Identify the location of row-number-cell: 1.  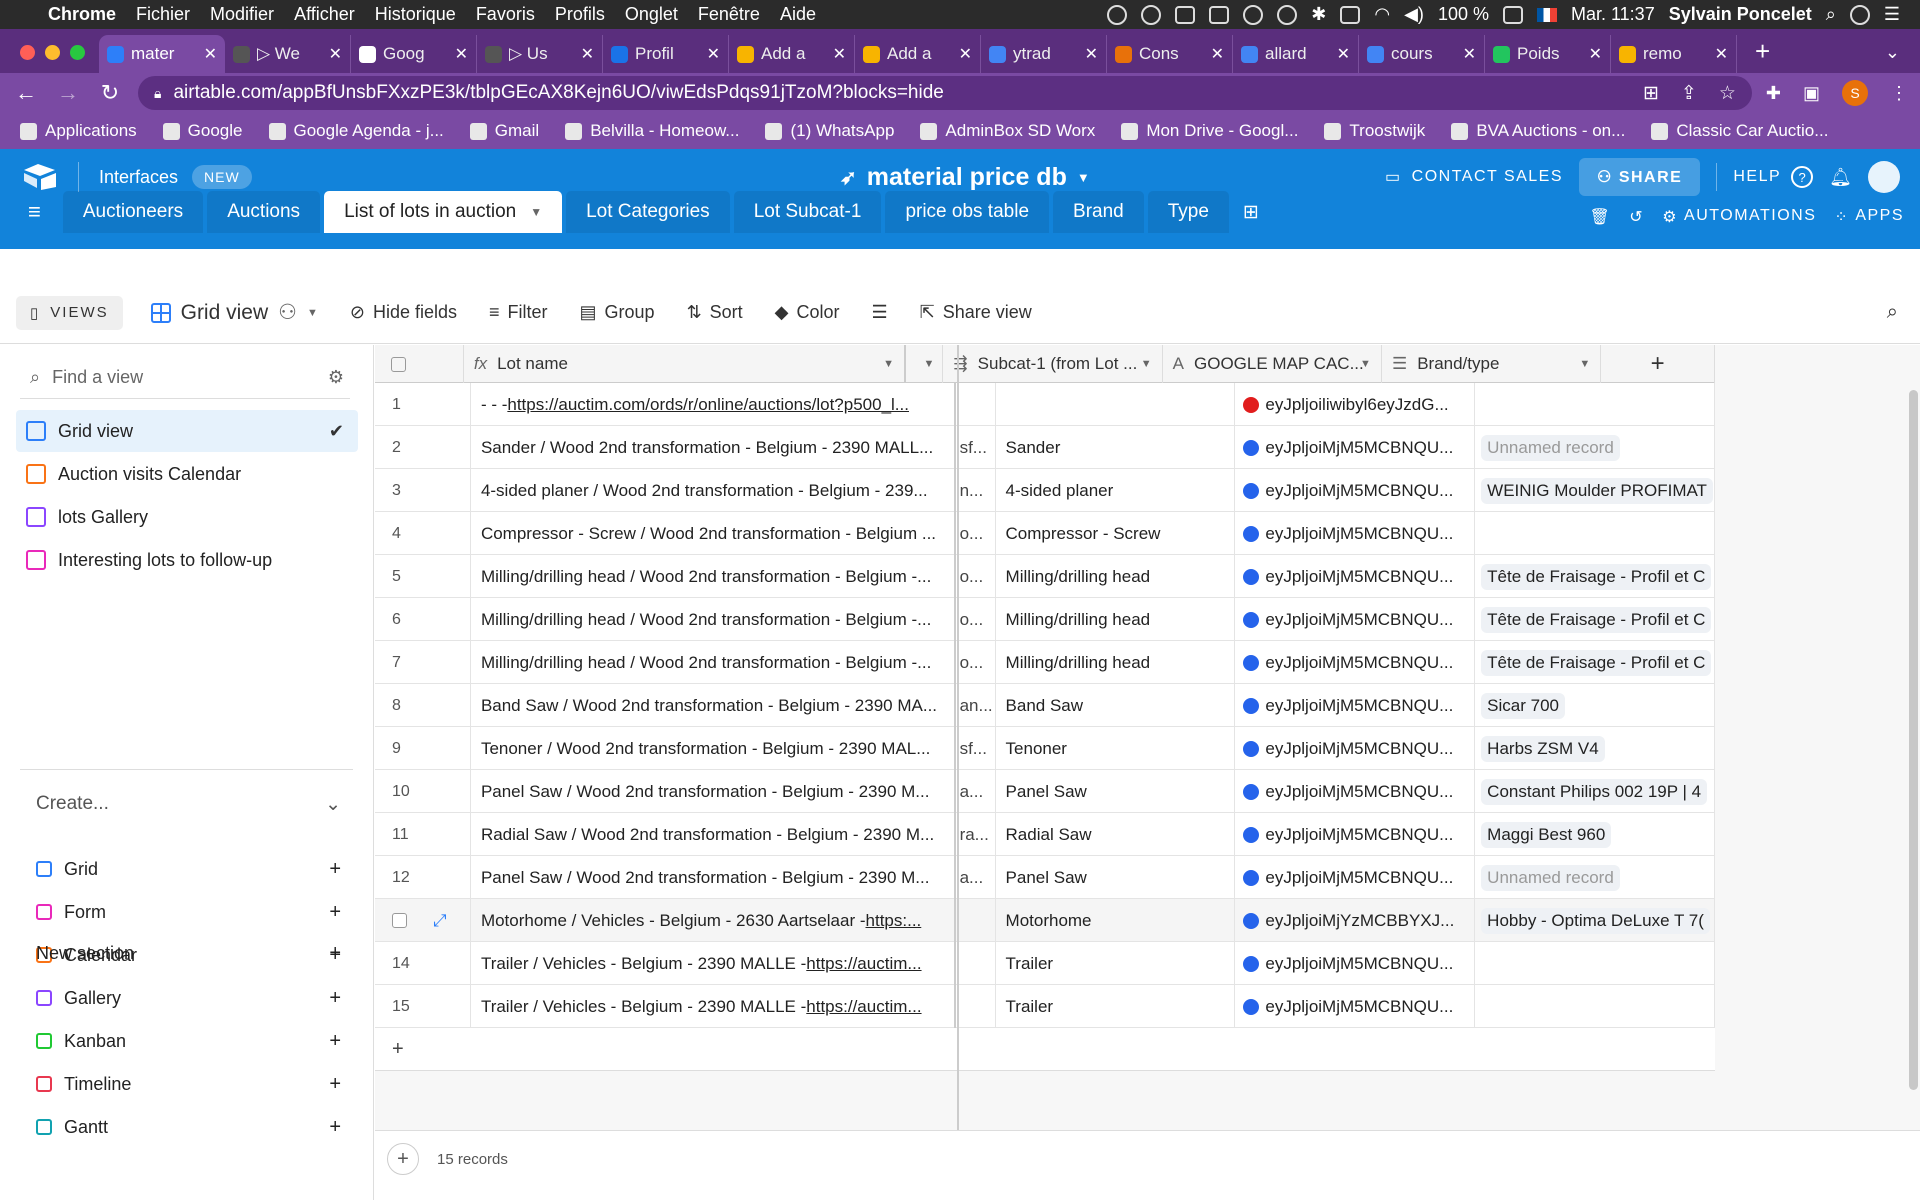
(423, 404).